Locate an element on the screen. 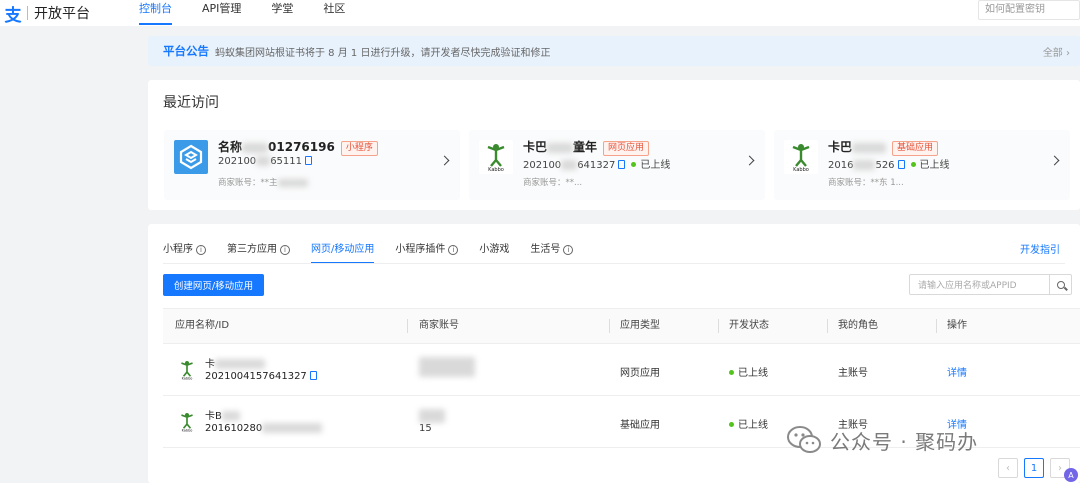 This screenshot has width=1080, height=483. app-search: 请输入应用名称或APPID is located at coordinates (990, 284).